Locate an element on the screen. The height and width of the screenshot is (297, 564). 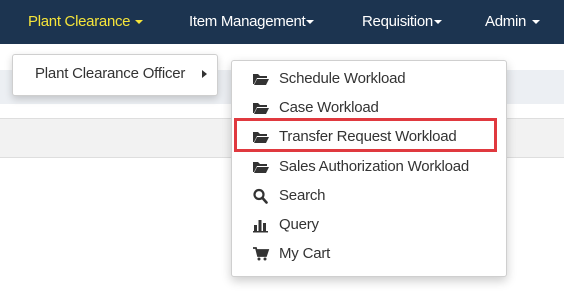
menu-item-plant-clearance-officer: Plant Clearance Officer is located at coordinates (110, 73).